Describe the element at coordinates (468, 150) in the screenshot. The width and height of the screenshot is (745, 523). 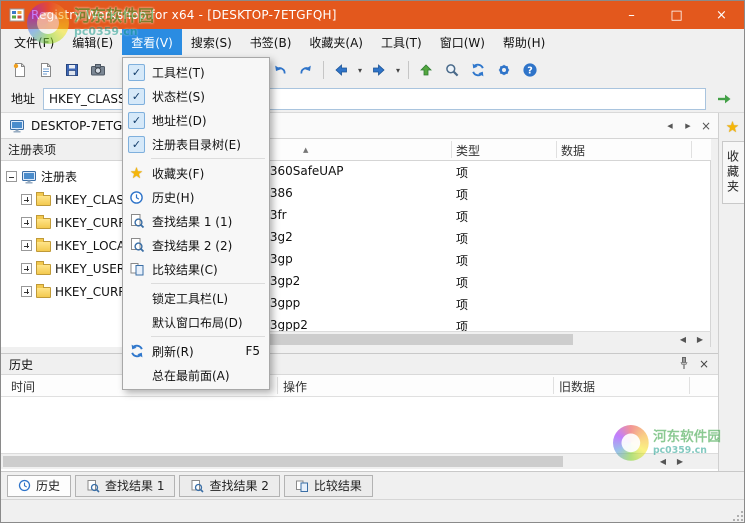
I see `column-header-type: 类型` at that location.